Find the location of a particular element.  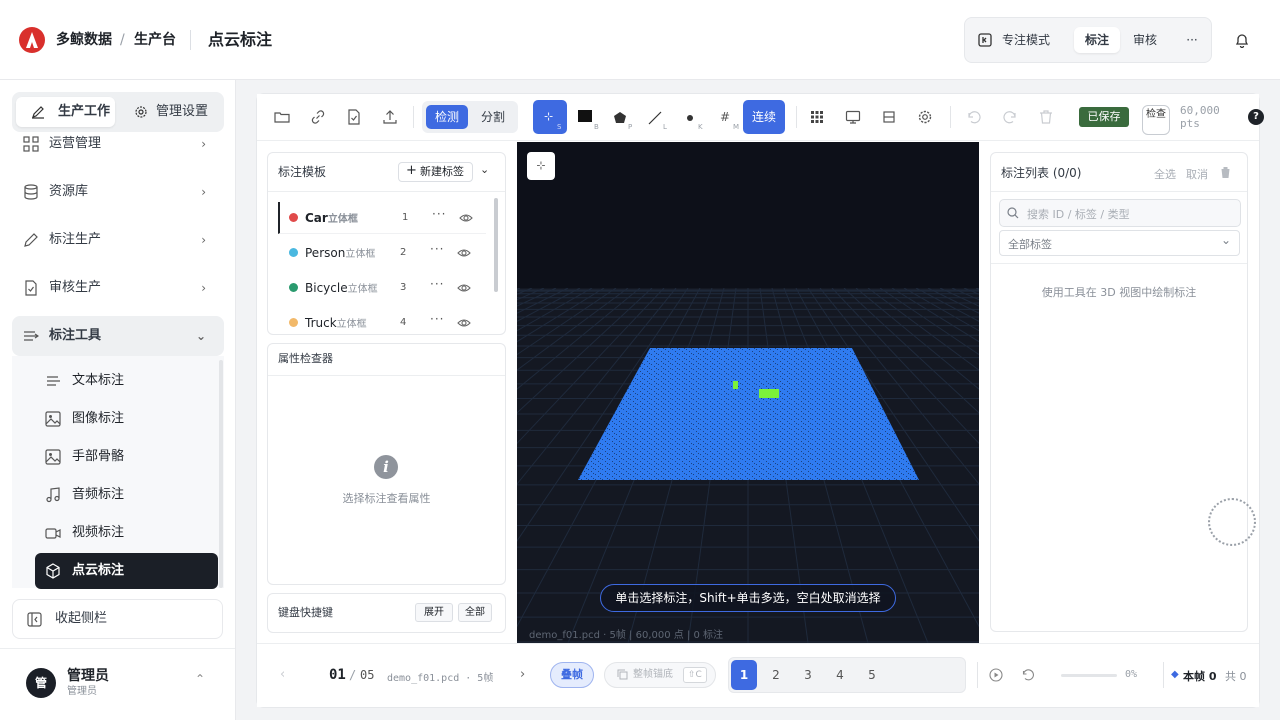

shortcuts-all-button: 全部 is located at coordinates (475, 612).